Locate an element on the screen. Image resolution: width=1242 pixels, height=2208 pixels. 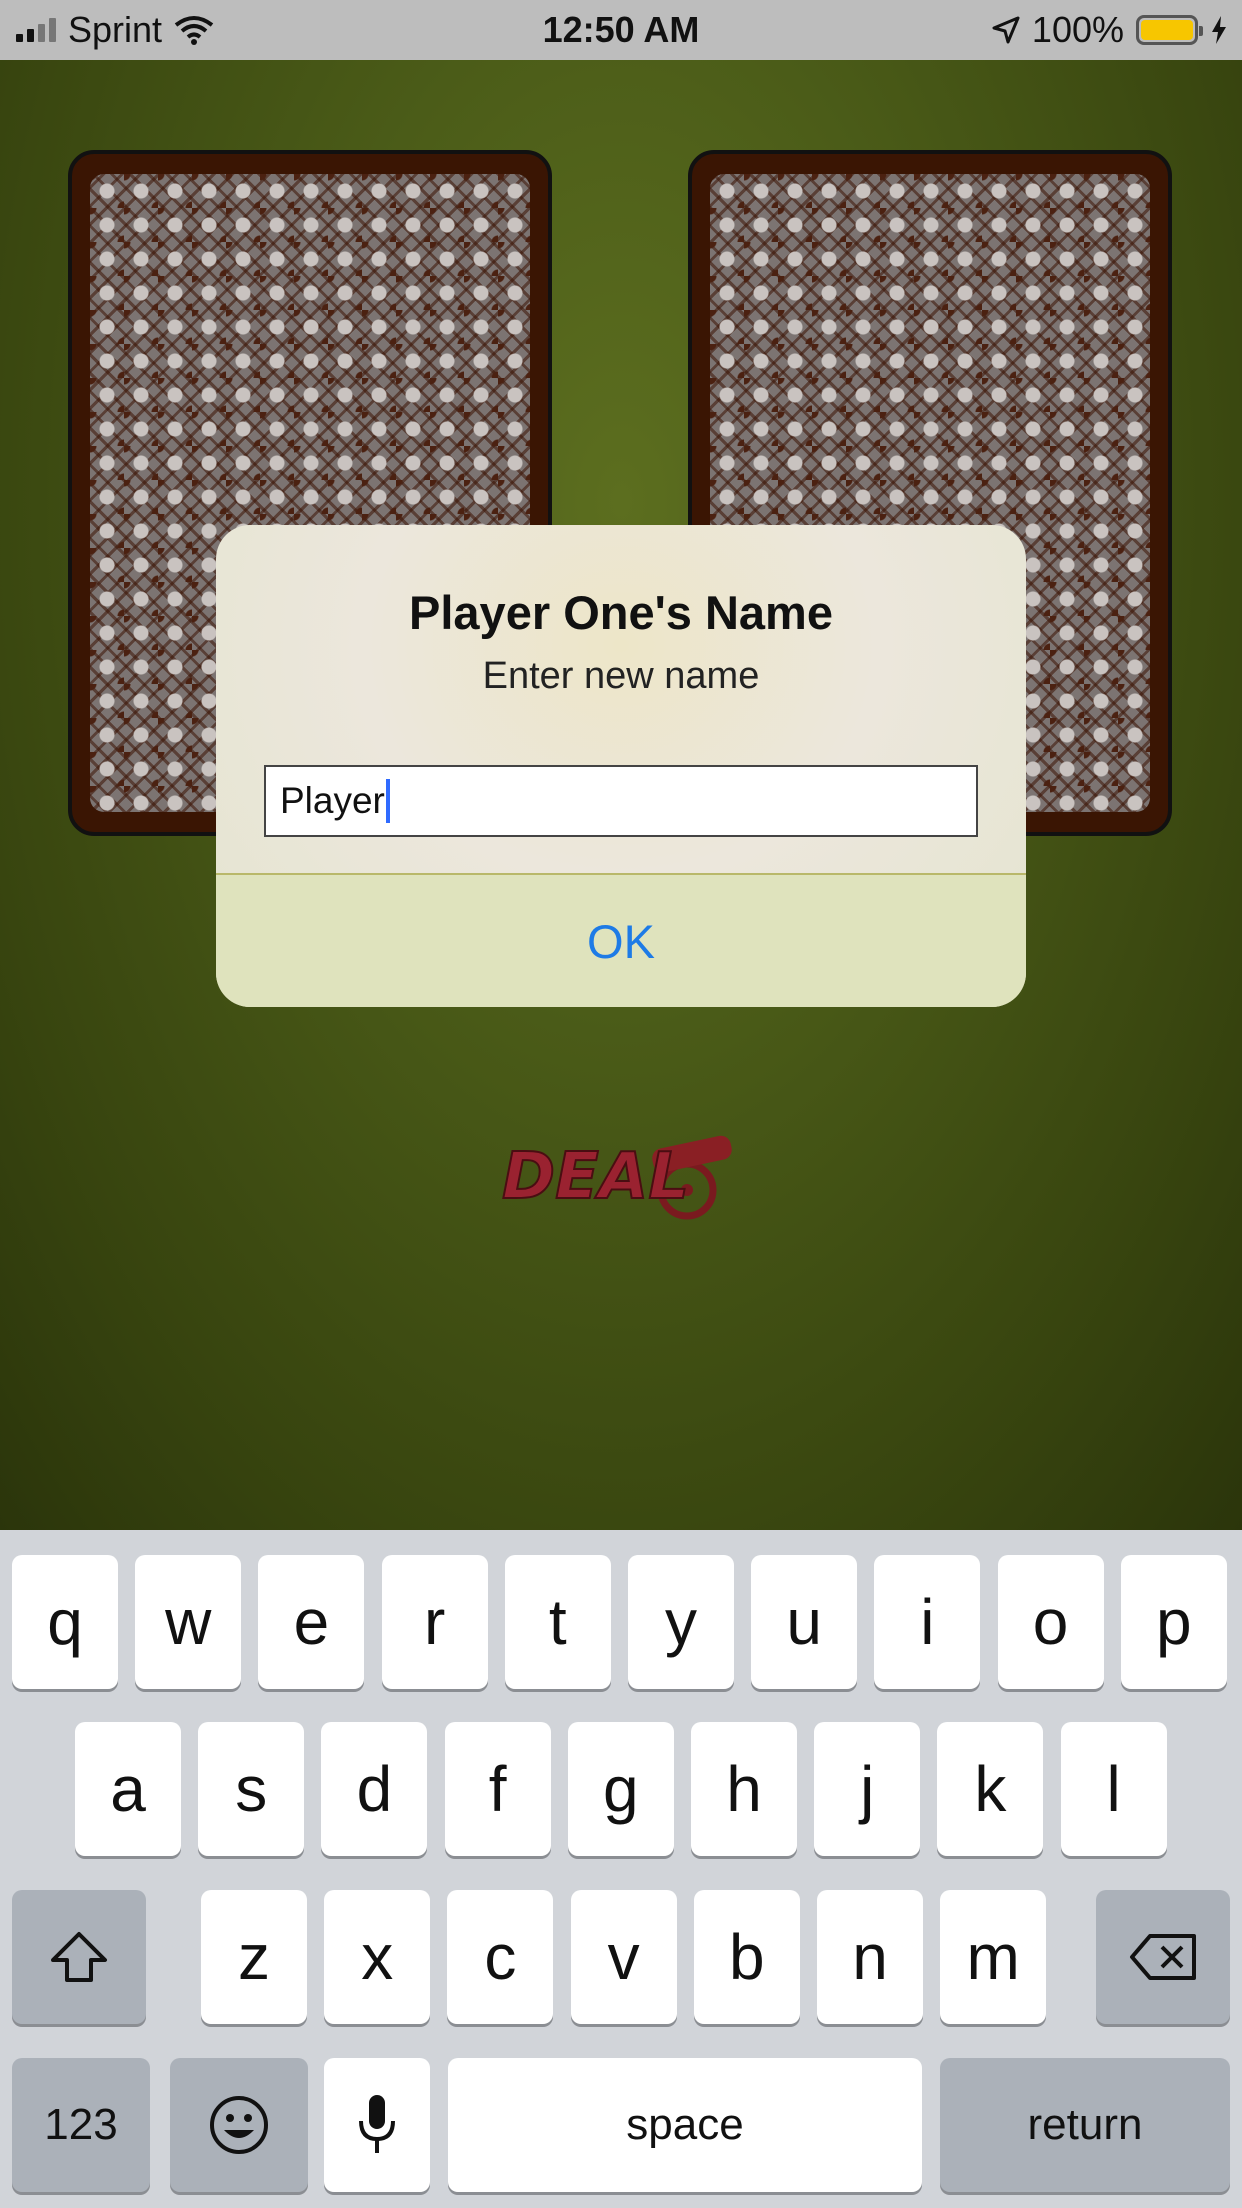
key-g: g is located at coordinates (620, 1789).